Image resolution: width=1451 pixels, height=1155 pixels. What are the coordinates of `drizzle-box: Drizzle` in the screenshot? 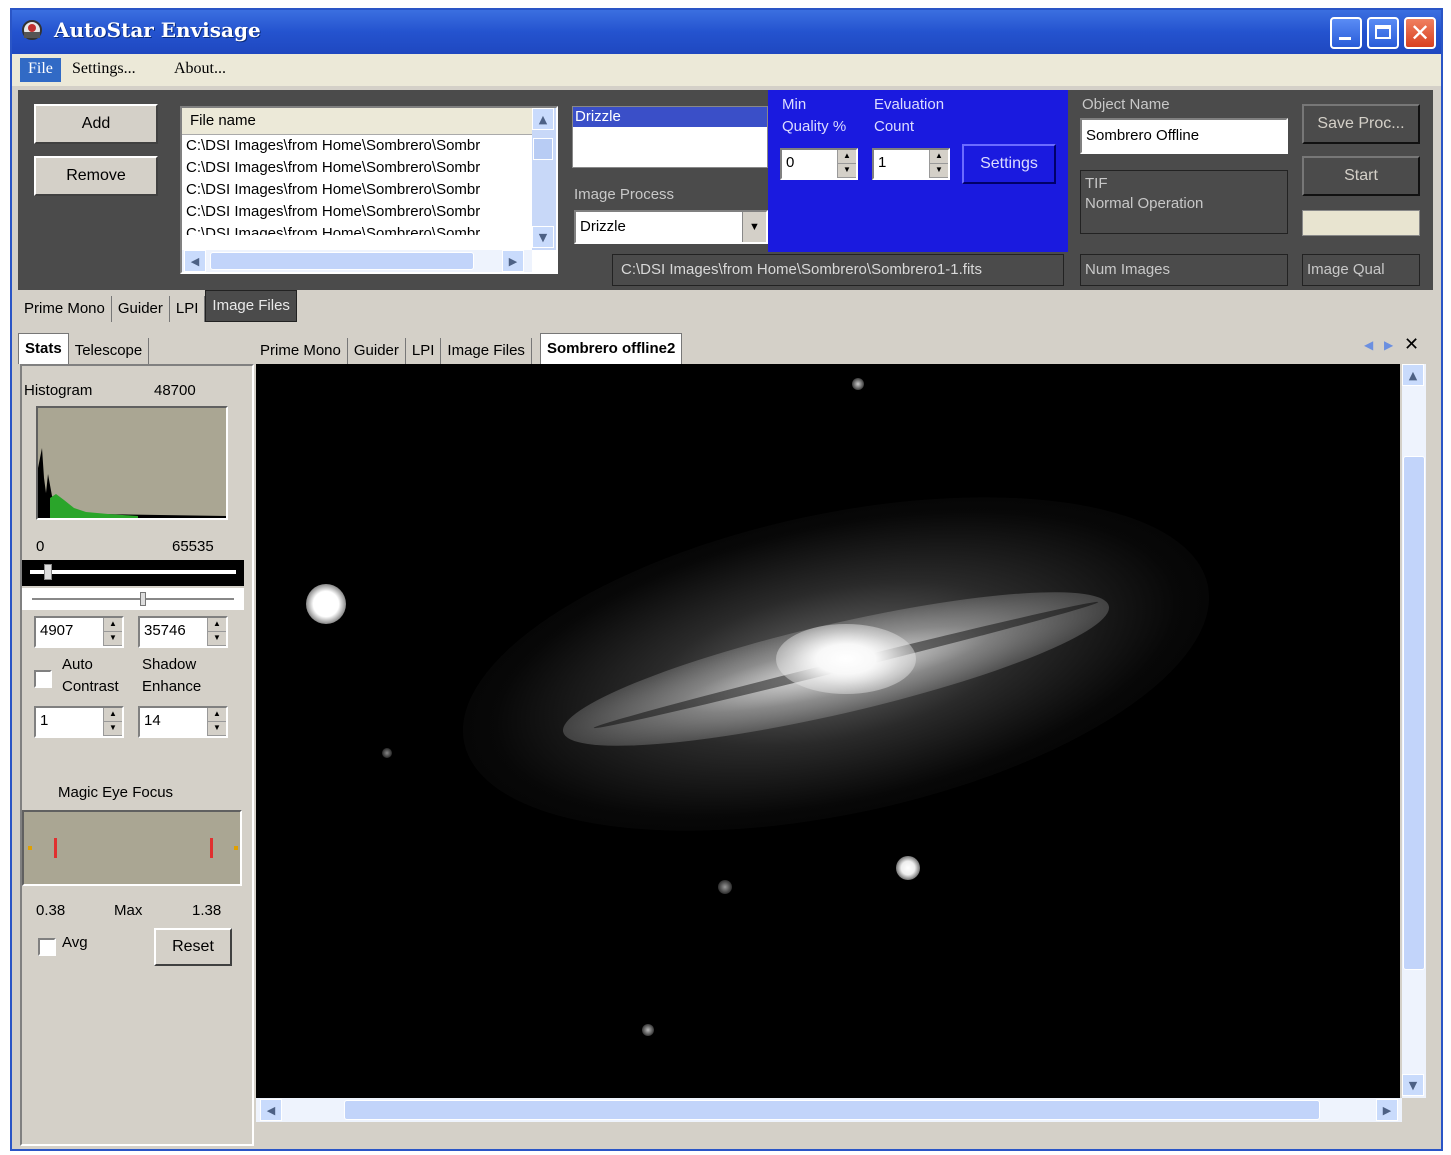 It's located at (670, 137).